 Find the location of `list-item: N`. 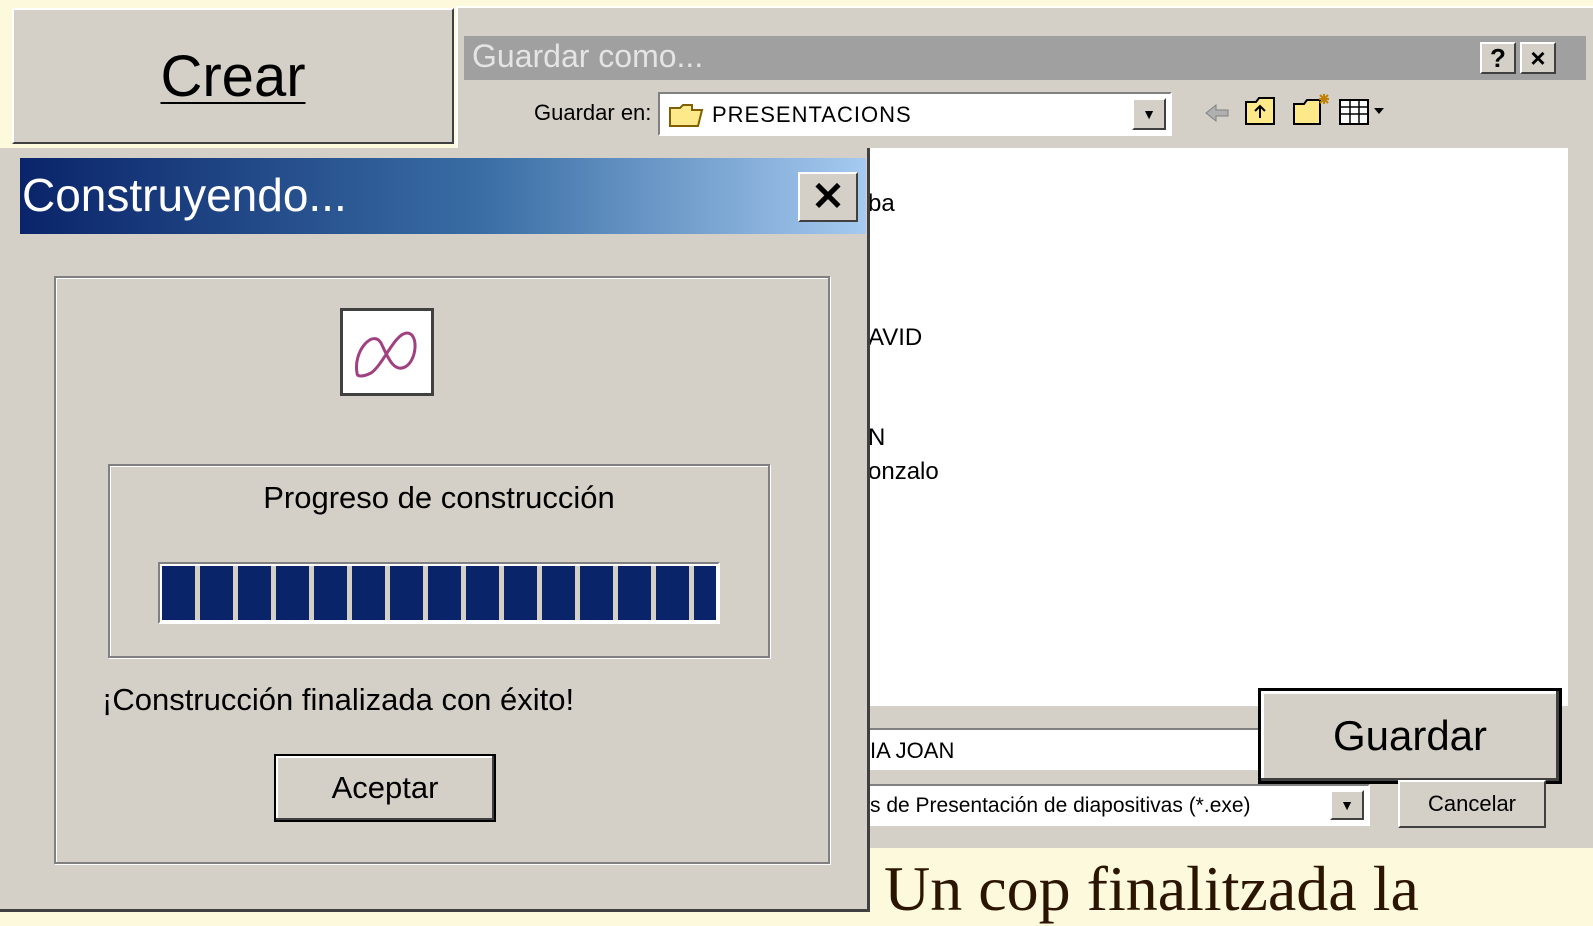

list-item: N is located at coordinates (876, 438).